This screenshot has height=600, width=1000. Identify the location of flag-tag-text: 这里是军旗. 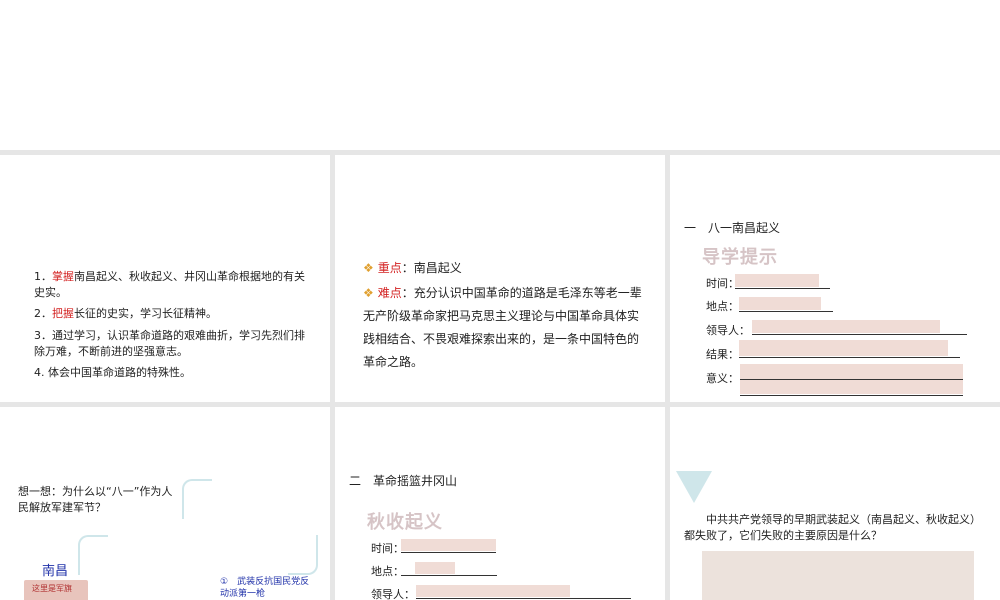
(52, 588).